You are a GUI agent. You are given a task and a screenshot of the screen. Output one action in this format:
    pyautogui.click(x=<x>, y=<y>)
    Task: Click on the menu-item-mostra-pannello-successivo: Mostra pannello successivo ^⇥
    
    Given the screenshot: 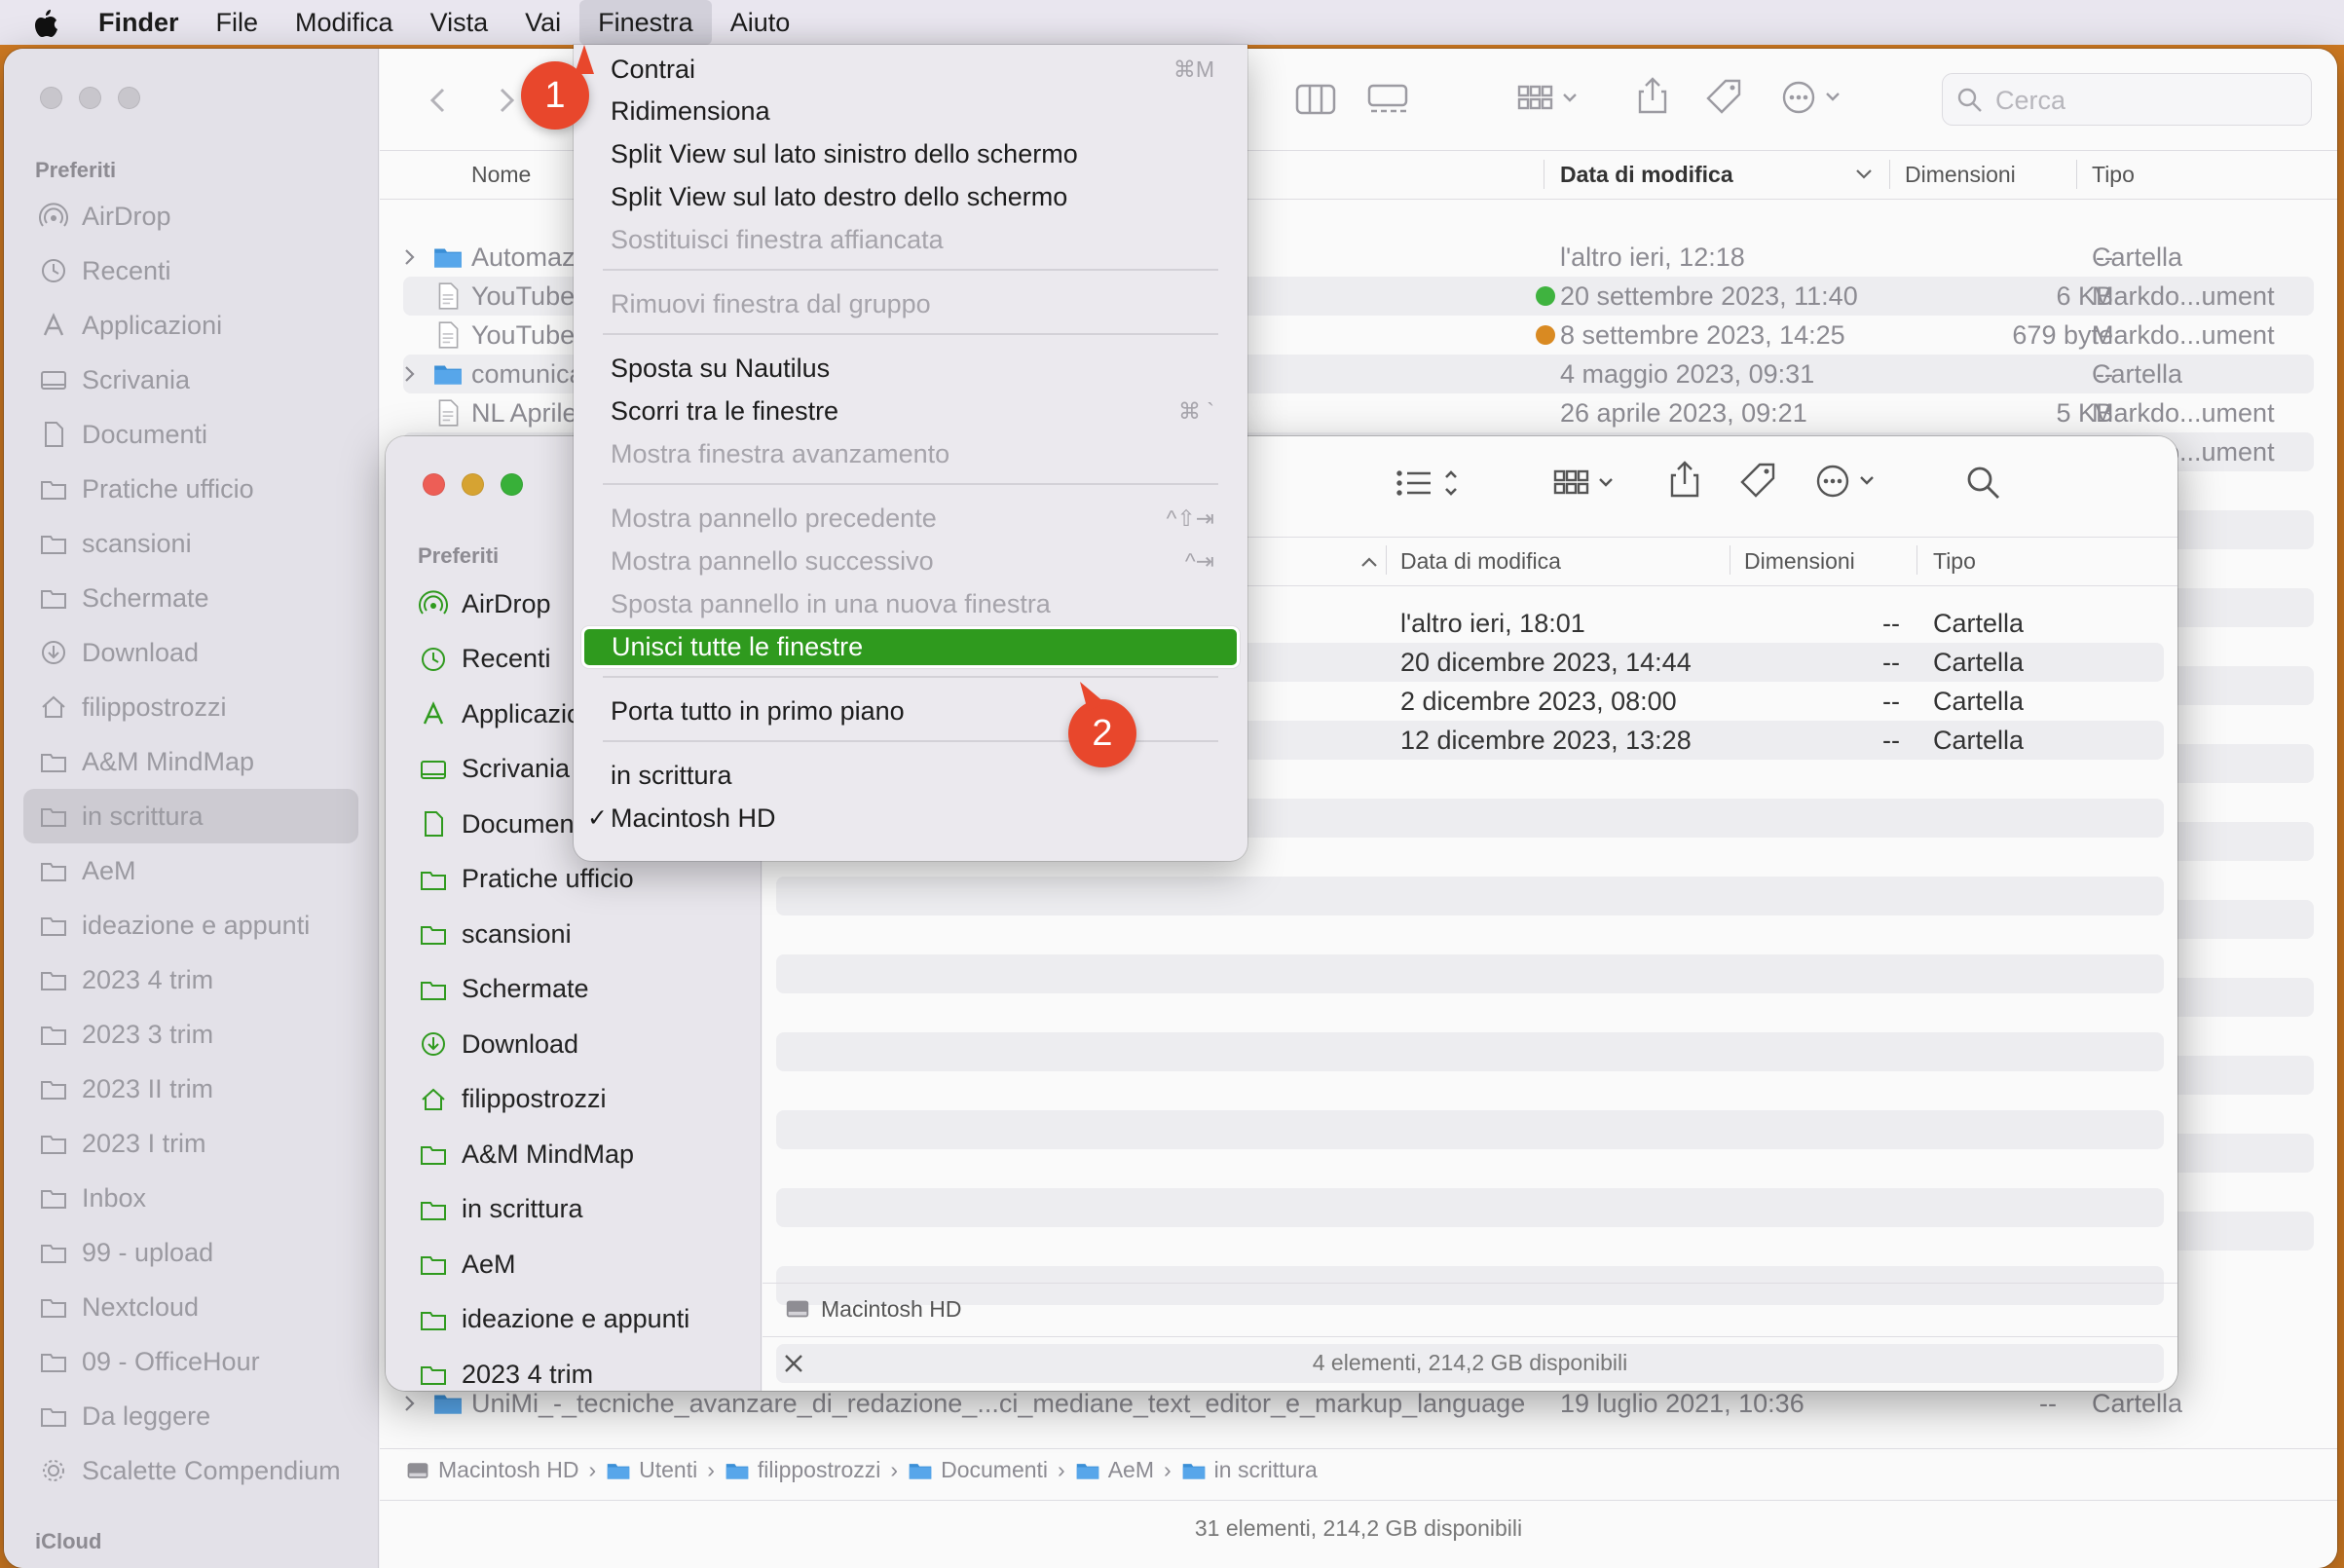 What is the action you would take?
    pyautogui.click(x=910, y=561)
    